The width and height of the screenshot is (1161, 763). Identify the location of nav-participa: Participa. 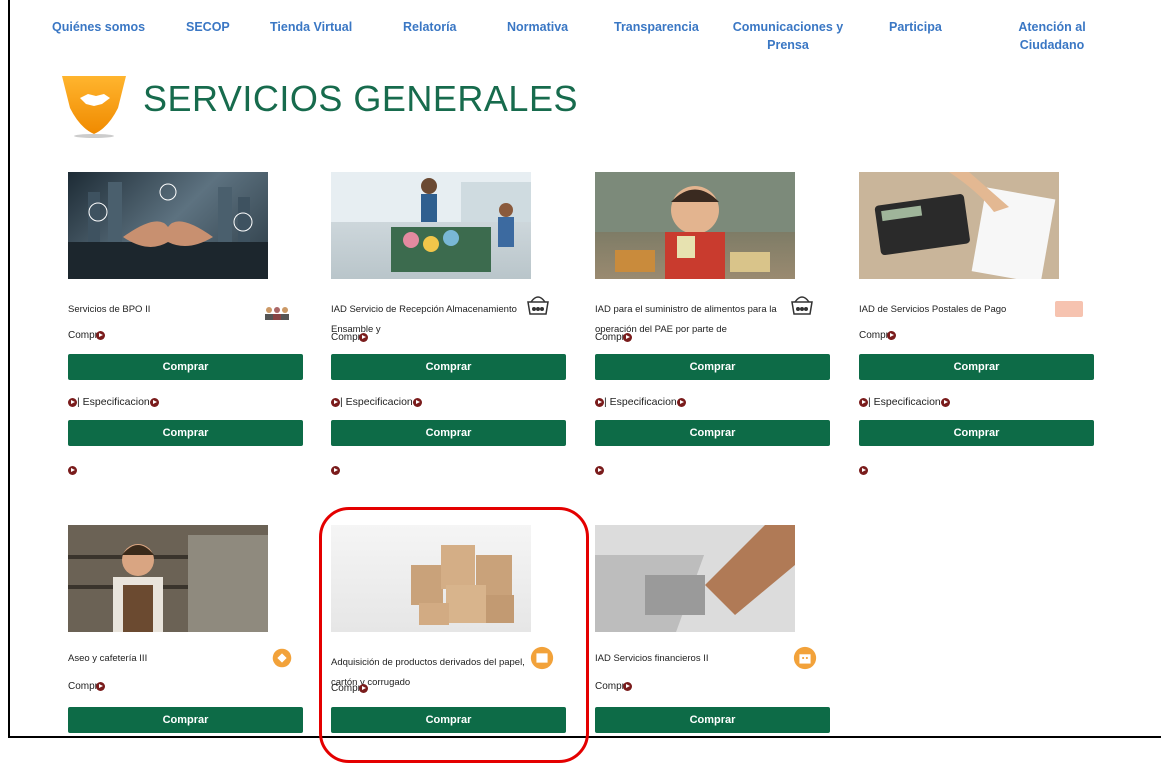
(915, 27).